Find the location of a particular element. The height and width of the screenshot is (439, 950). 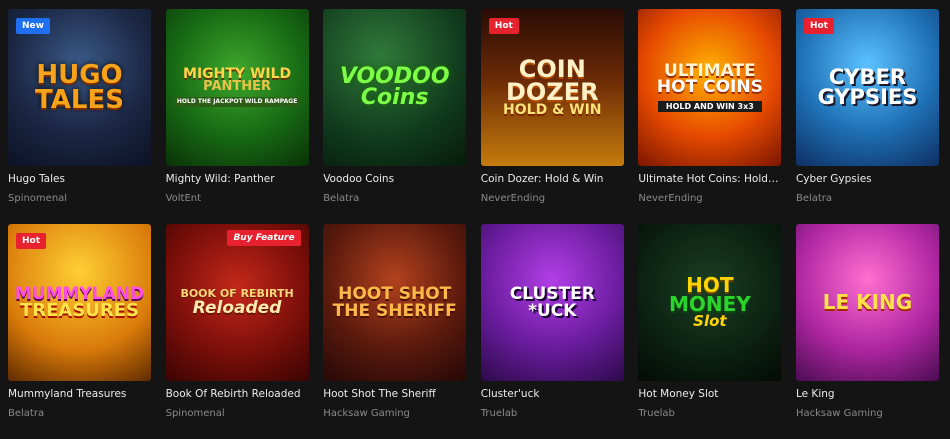

game-logo-line2: TALES is located at coordinates (79, 99).